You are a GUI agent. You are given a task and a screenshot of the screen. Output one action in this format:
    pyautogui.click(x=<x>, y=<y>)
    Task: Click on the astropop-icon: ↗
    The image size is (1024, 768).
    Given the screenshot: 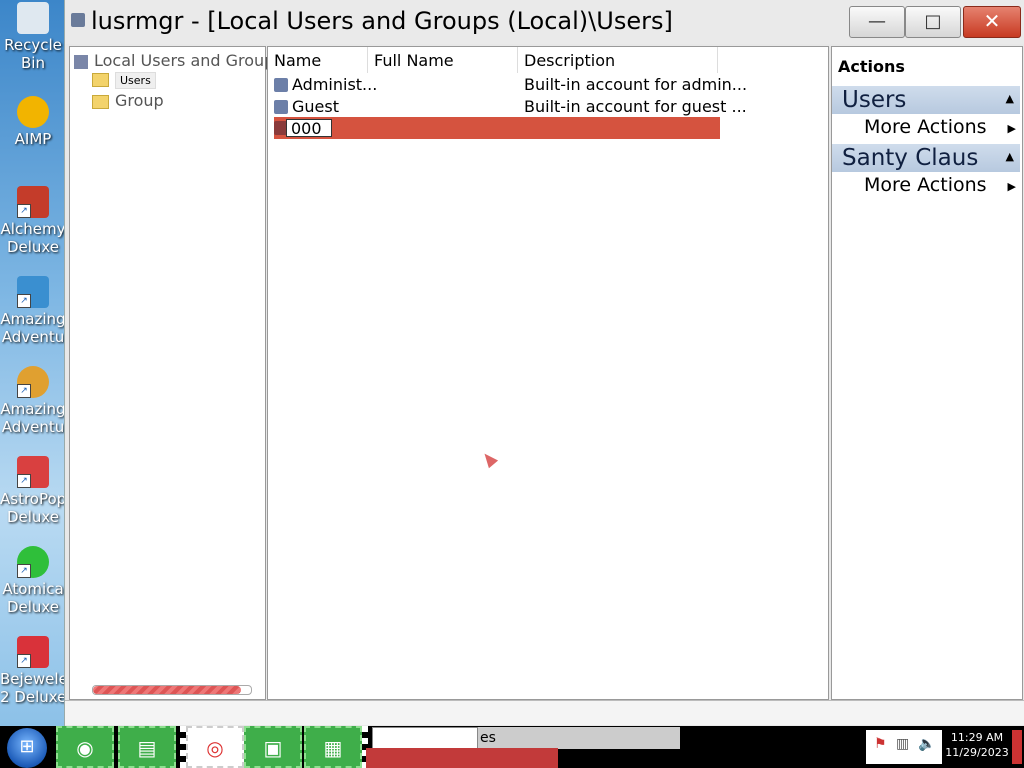 What is the action you would take?
    pyautogui.click(x=33, y=472)
    